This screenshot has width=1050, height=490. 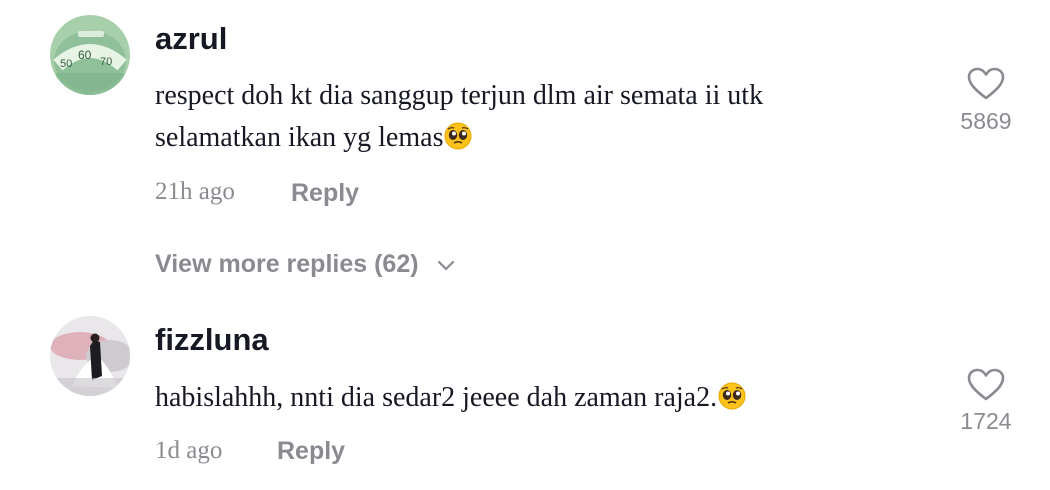 What do you see at coordinates (189, 450) in the screenshot?
I see `comment-timestamp: 1d ago` at bounding box center [189, 450].